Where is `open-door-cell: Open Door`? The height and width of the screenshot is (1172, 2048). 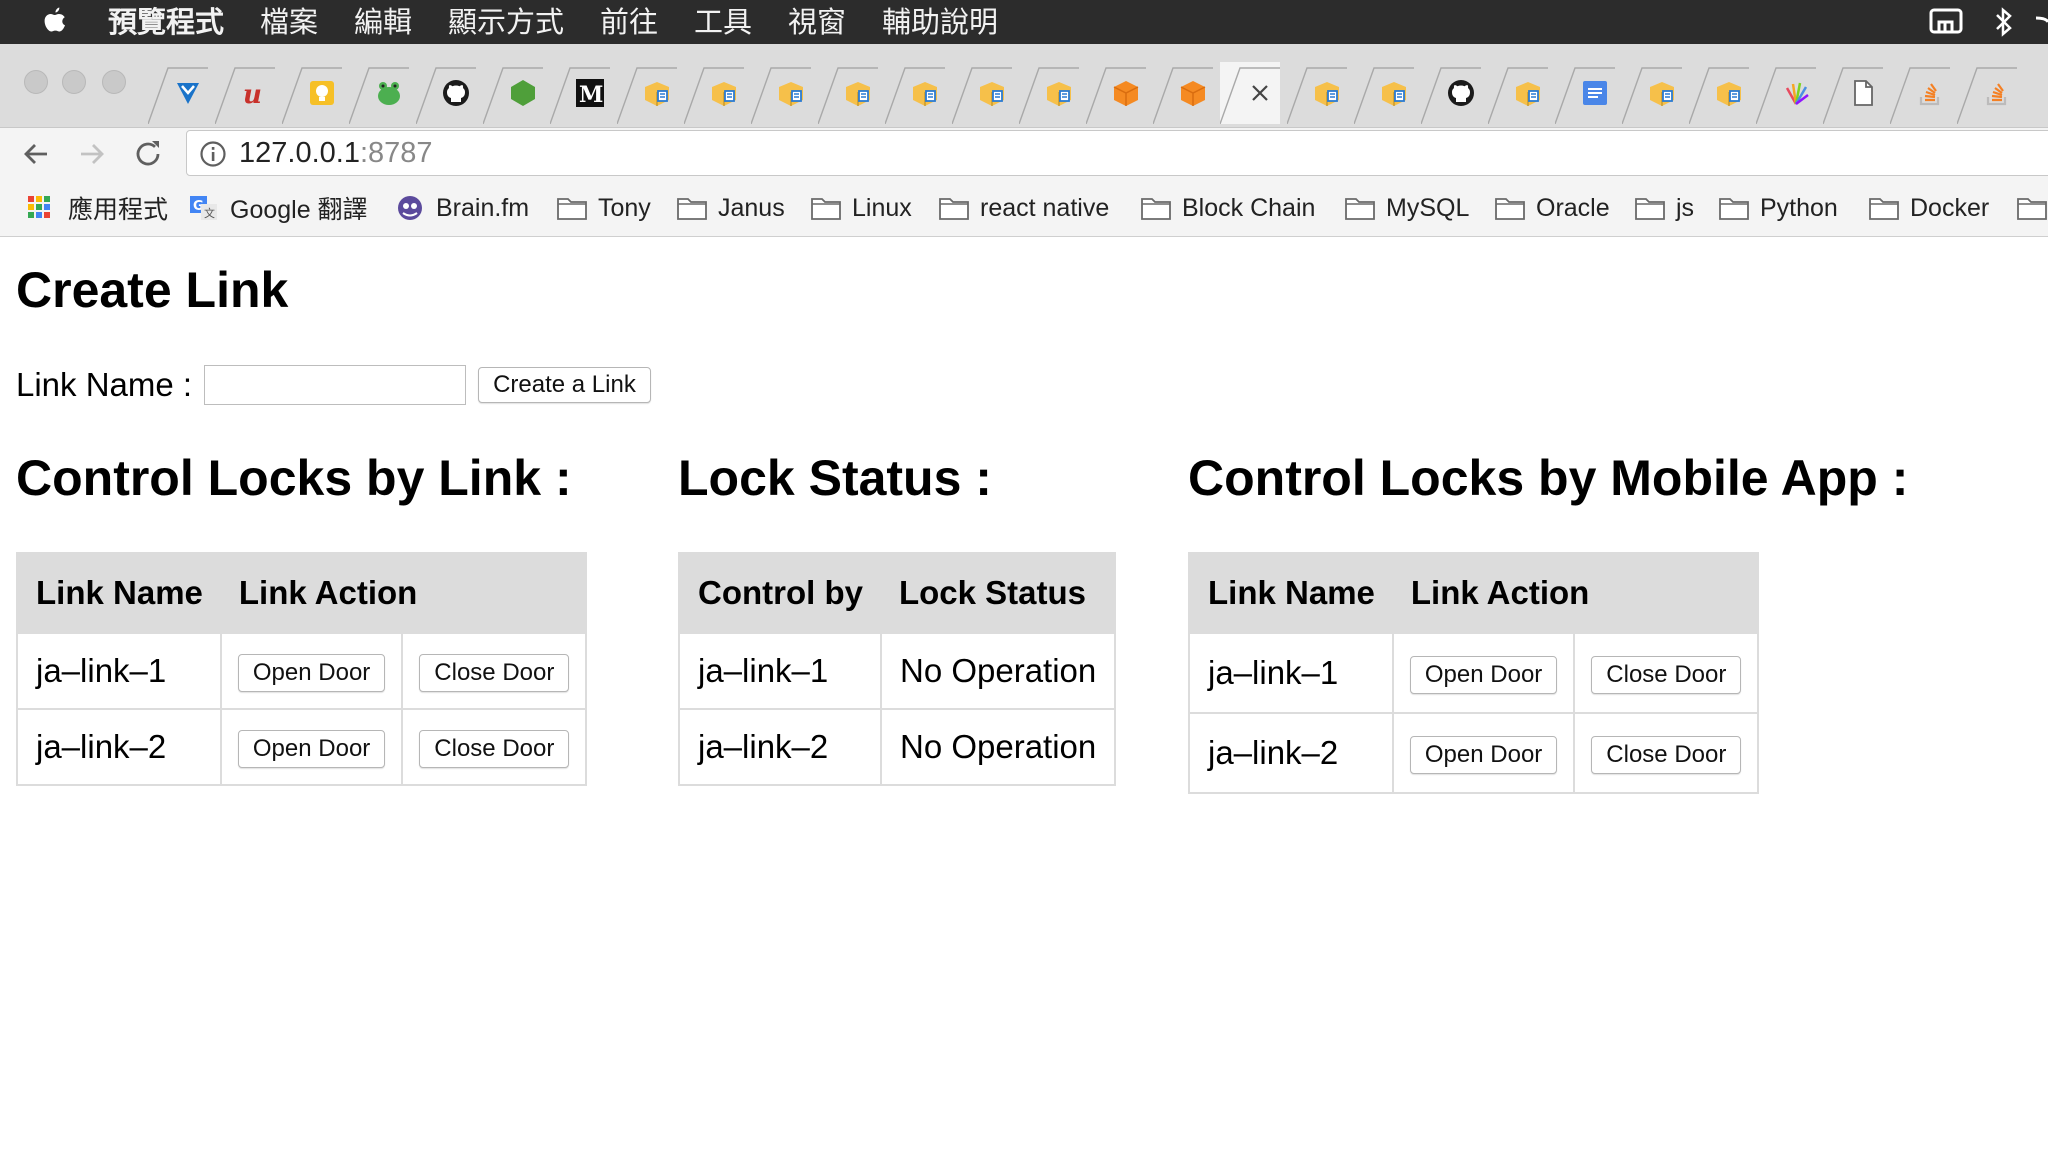
open-door-cell: Open Door is located at coordinates (1483, 753).